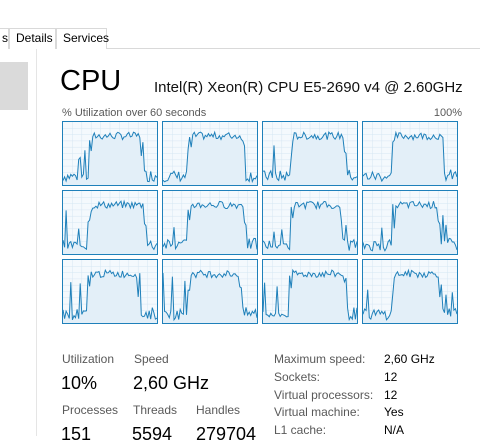  I want to click on spec-value-virtual-machine: Yes, so click(394, 412).